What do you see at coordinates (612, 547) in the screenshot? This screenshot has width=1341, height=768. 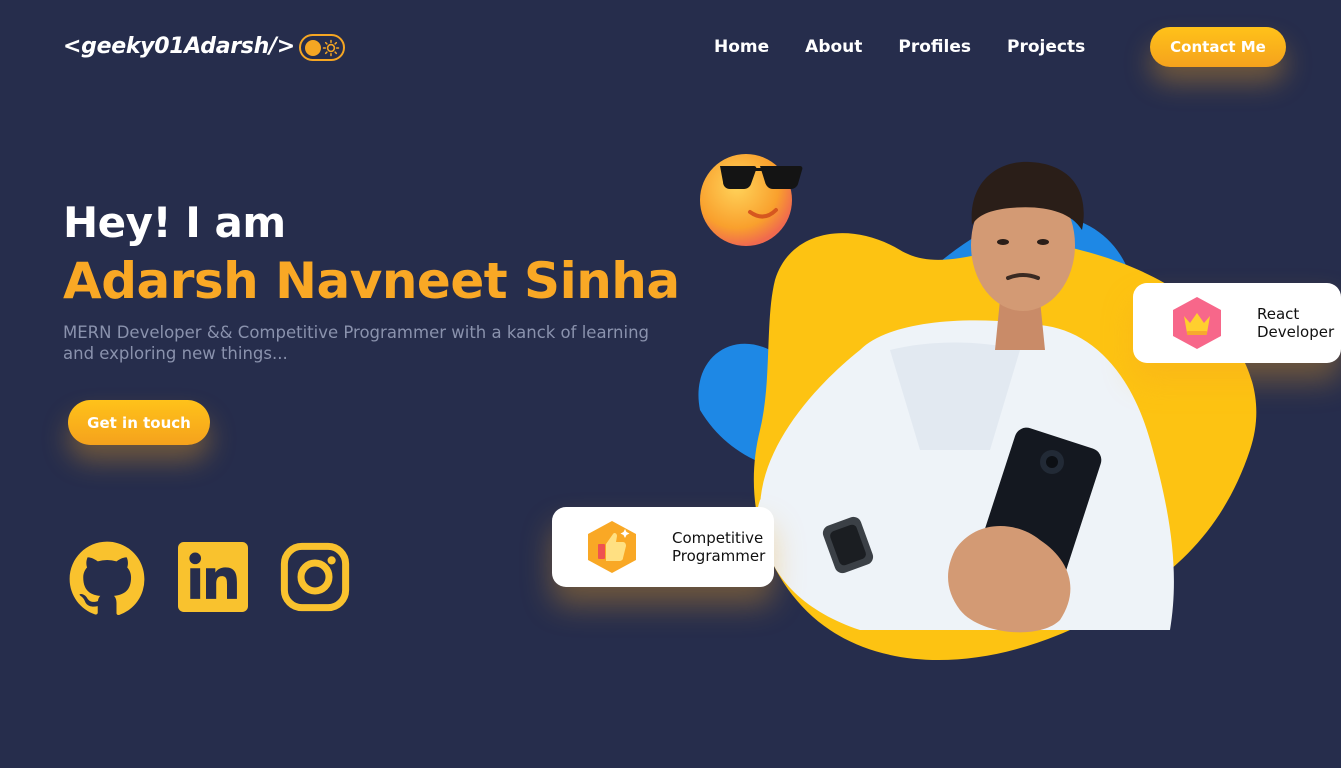 I see `thumbs-up-icon` at bounding box center [612, 547].